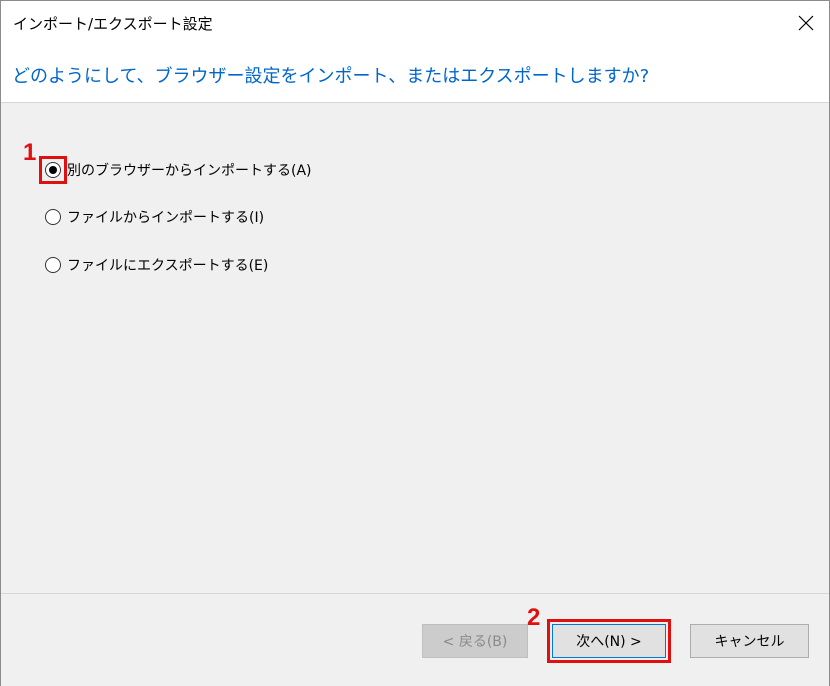 The image size is (830, 686). What do you see at coordinates (415, 639) in the screenshot?
I see `button-bar: < 戻る(B) 2 次へ(N) > キャンセル` at bounding box center [415, 639].